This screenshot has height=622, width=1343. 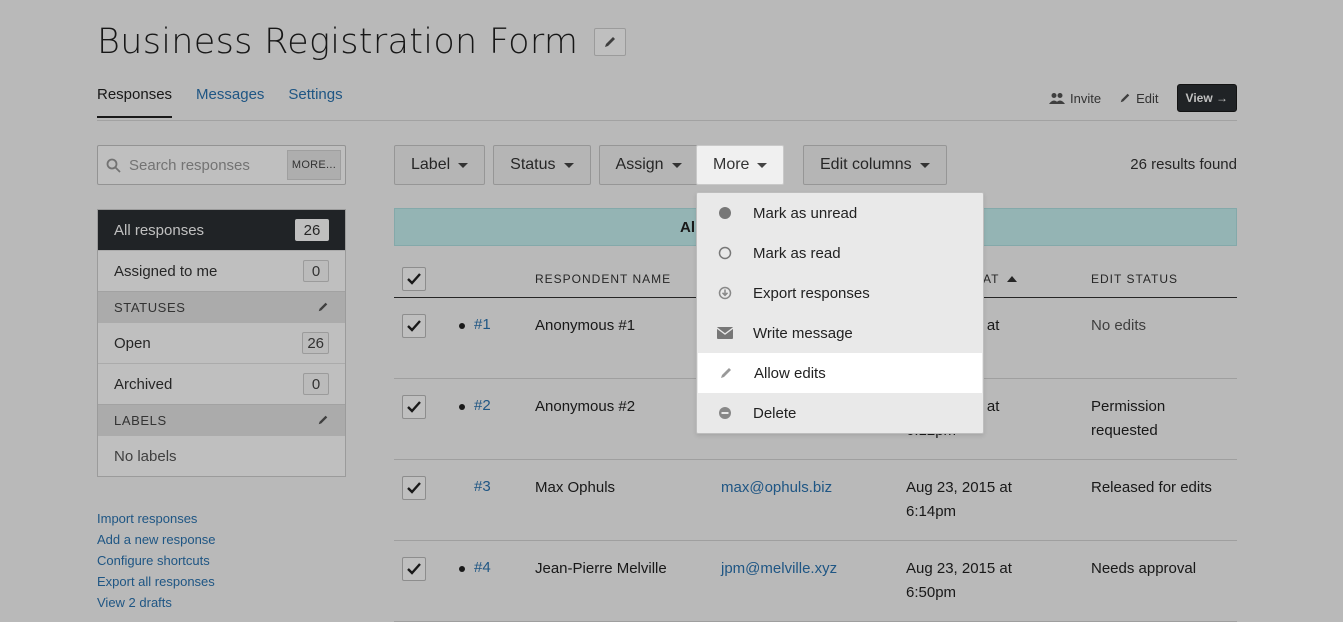 I want to click on menu-item-label: Mark as unread, so click(x=805, y=213).